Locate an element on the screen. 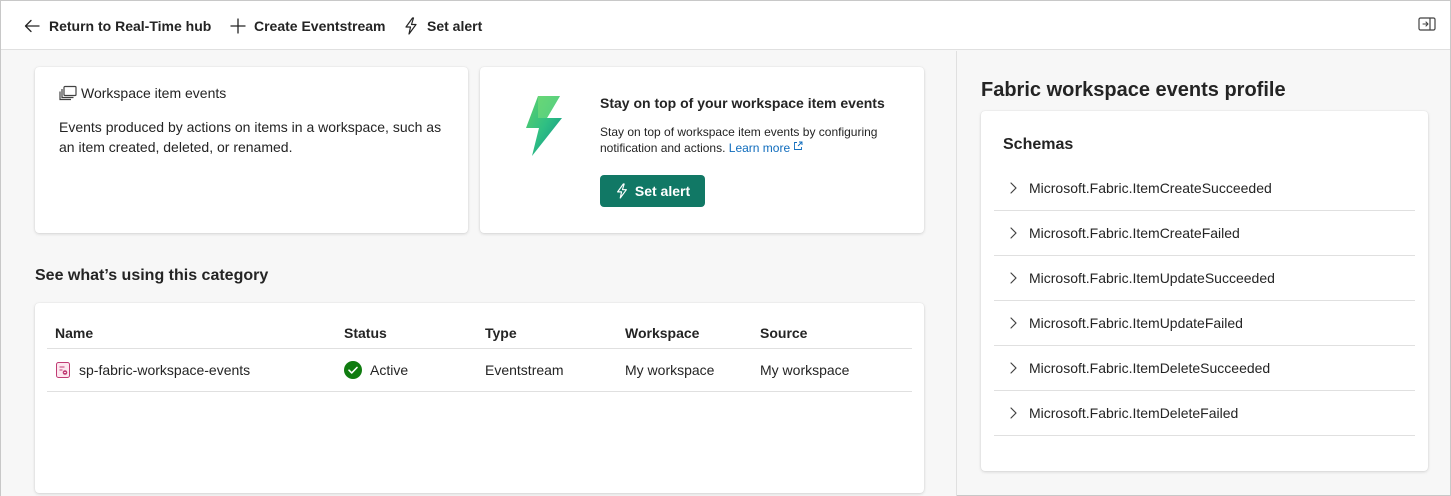 The image size is (1451, 496). panel-collapse-icon is located at coordinates (1427, 24).